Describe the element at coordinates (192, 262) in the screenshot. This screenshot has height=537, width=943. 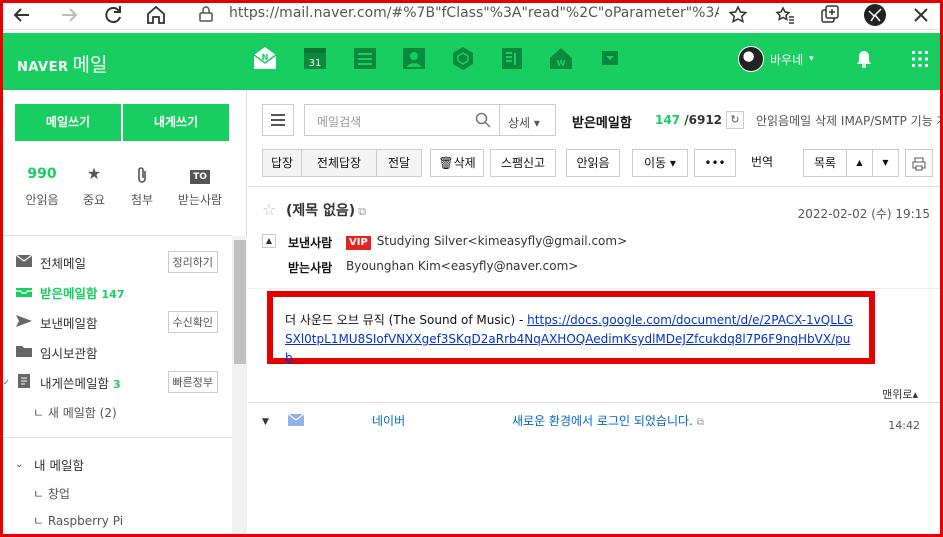
I see `organize-button: 정리하기` at that location.